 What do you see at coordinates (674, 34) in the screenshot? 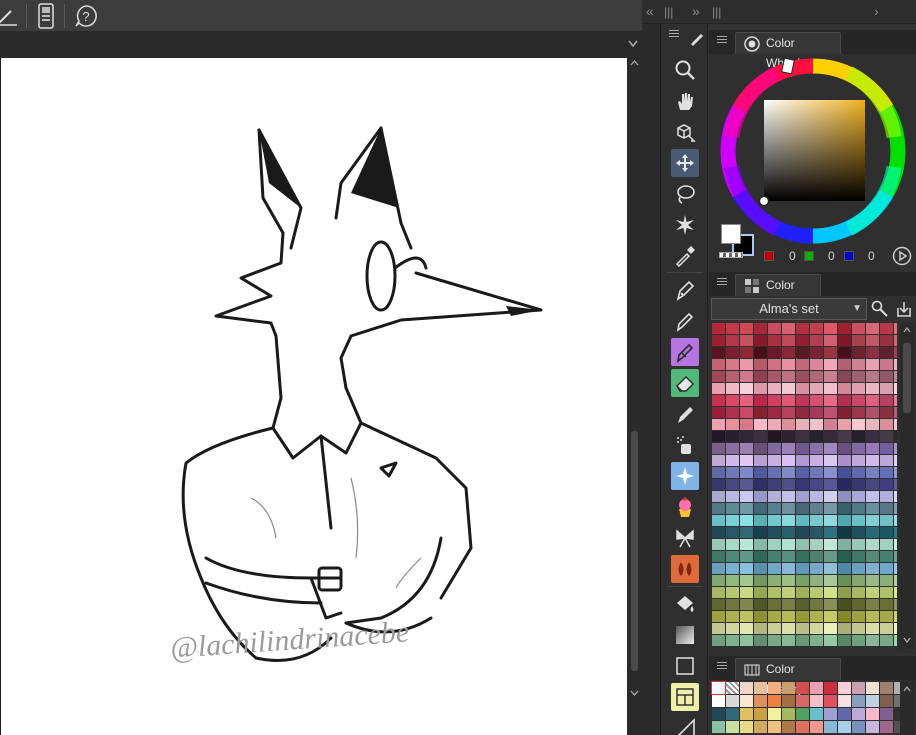
I see `palette-menu-icon` at bounding box center [674, 34].